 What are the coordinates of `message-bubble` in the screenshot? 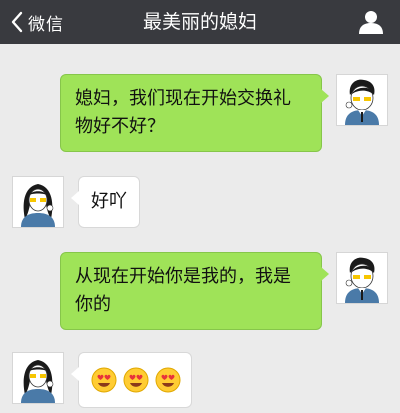 It's located at (131, 380).